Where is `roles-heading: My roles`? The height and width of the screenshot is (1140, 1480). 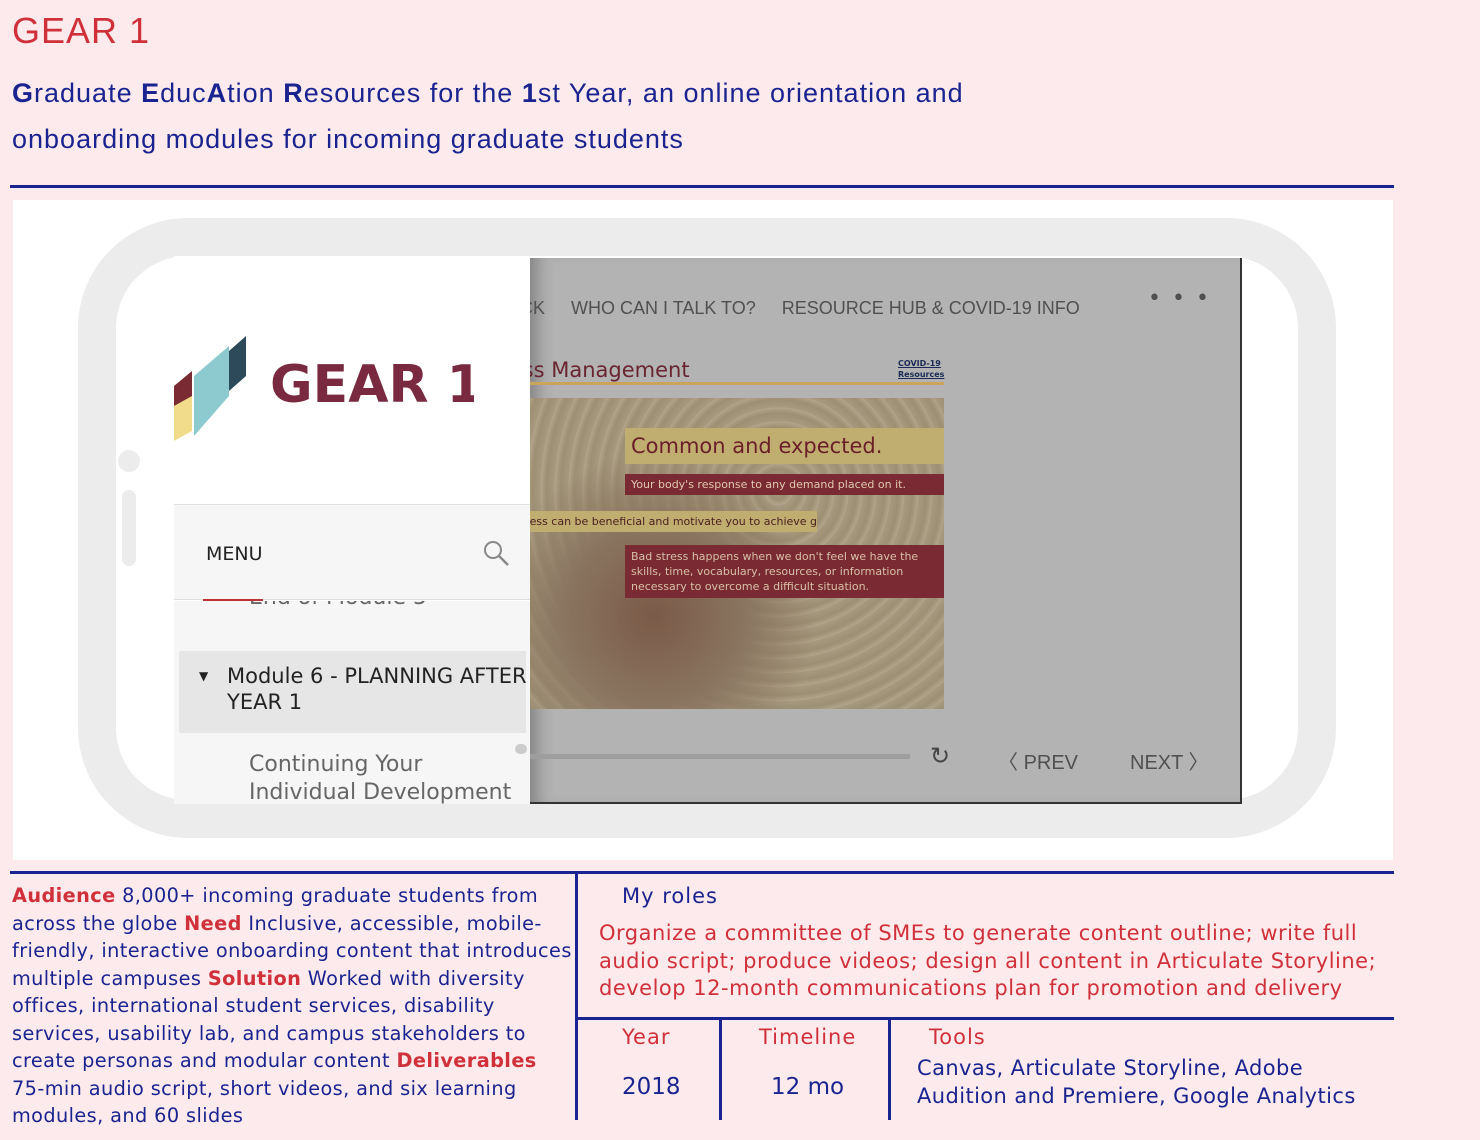 roles-heading: My roles is located at coordinates (670, 896).